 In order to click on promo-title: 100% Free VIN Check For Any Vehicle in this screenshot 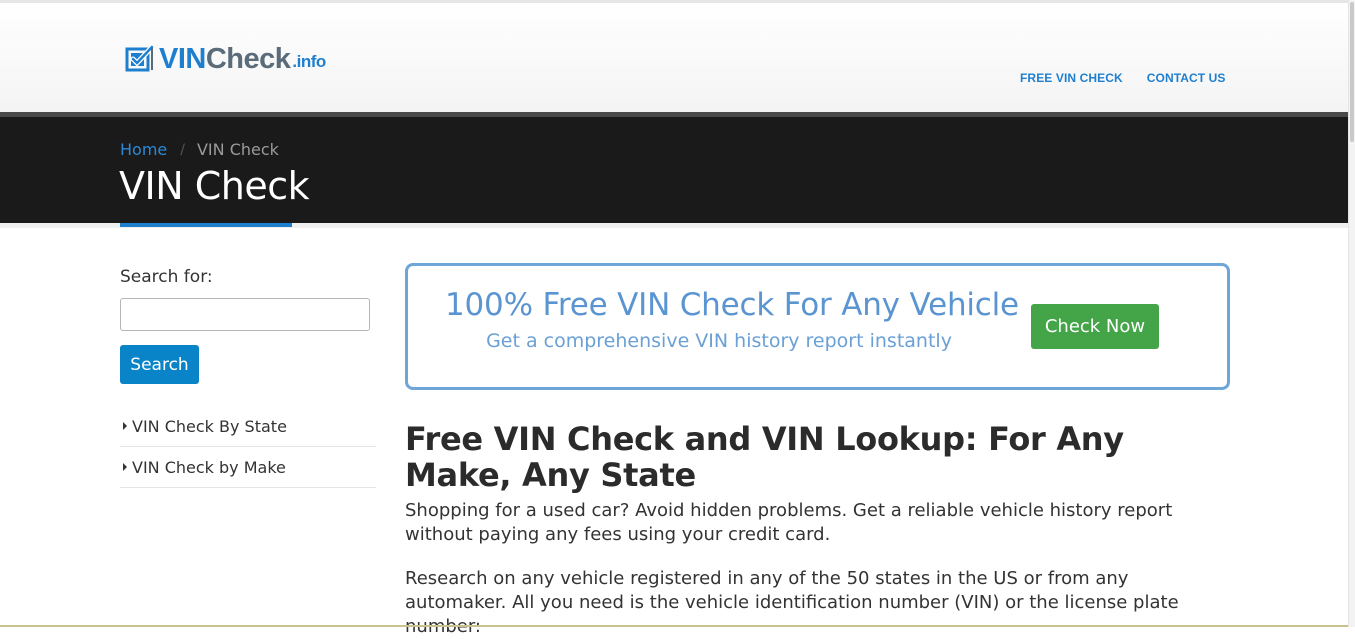, I will do `click(732, 305)`.